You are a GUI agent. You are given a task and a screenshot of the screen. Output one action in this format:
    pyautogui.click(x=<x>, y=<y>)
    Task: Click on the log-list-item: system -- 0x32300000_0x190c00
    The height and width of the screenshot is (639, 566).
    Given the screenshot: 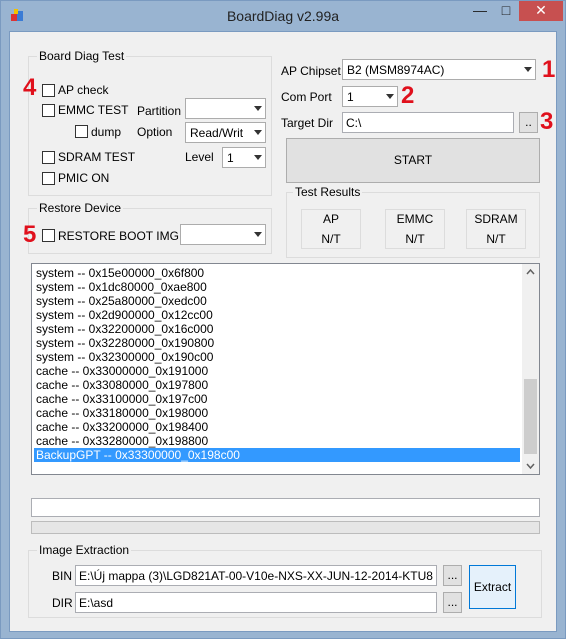 What is the action you would take?
    pyautogui.click(x=123, y=357)
    